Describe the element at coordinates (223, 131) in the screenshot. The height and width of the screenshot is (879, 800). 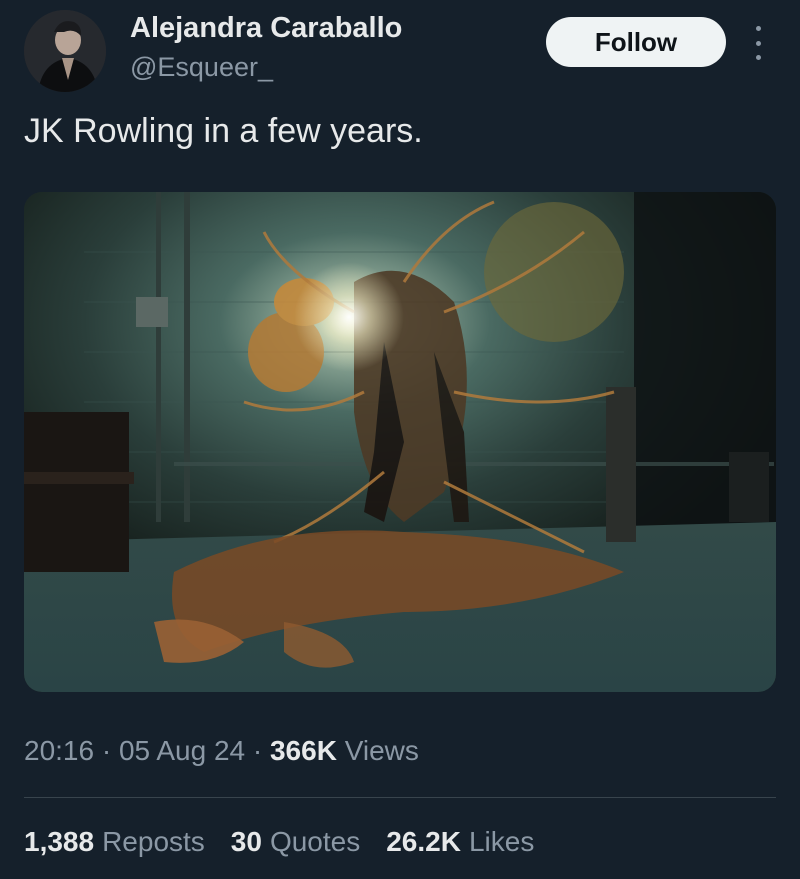
I see `tweet-text: JK Rowling in a few years.` at that location.